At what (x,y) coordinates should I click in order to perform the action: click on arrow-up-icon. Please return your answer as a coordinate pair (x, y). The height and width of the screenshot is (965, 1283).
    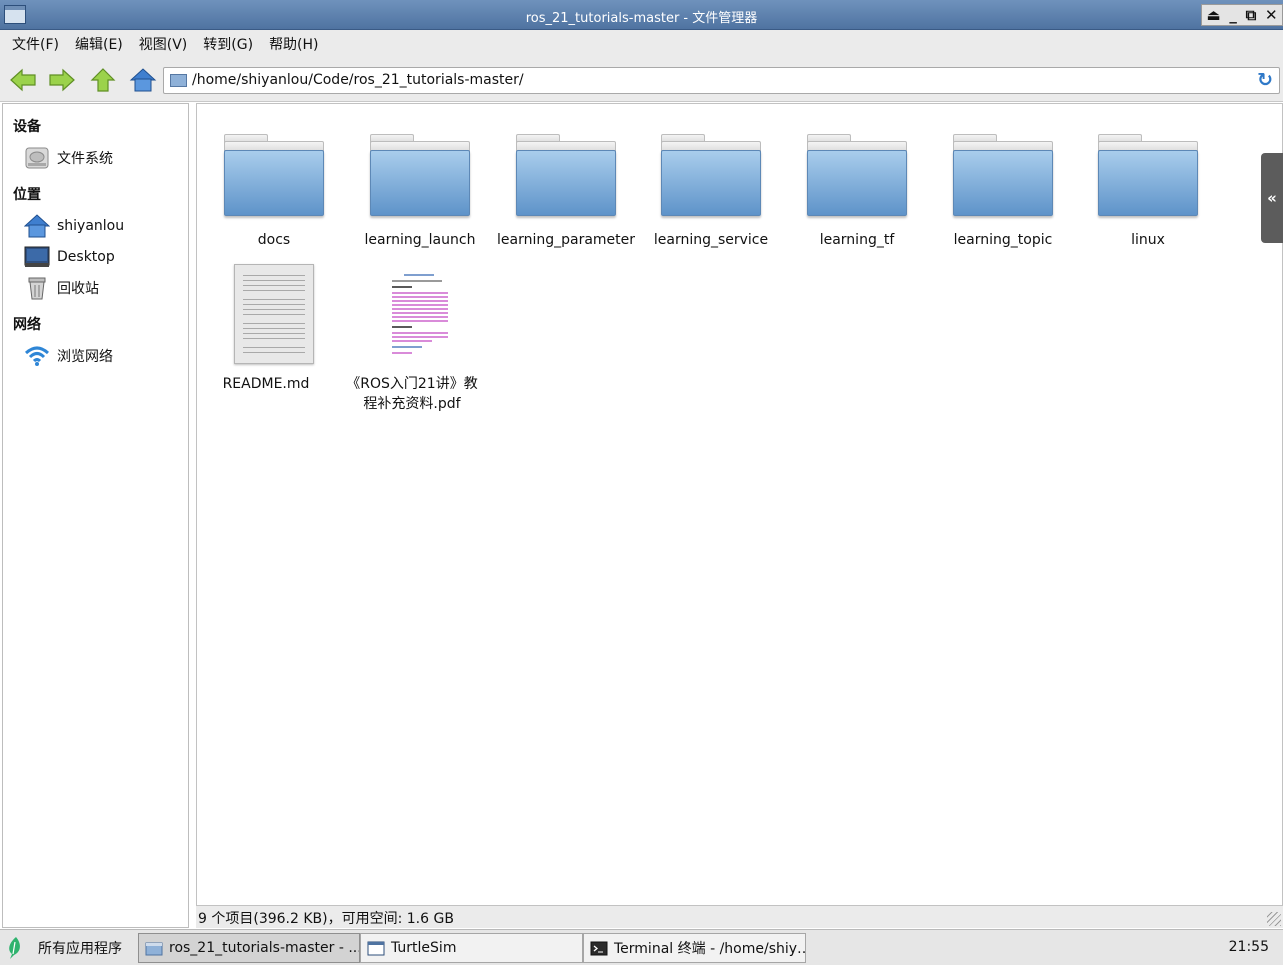
    Looking at the image, I should click on (103, 80).